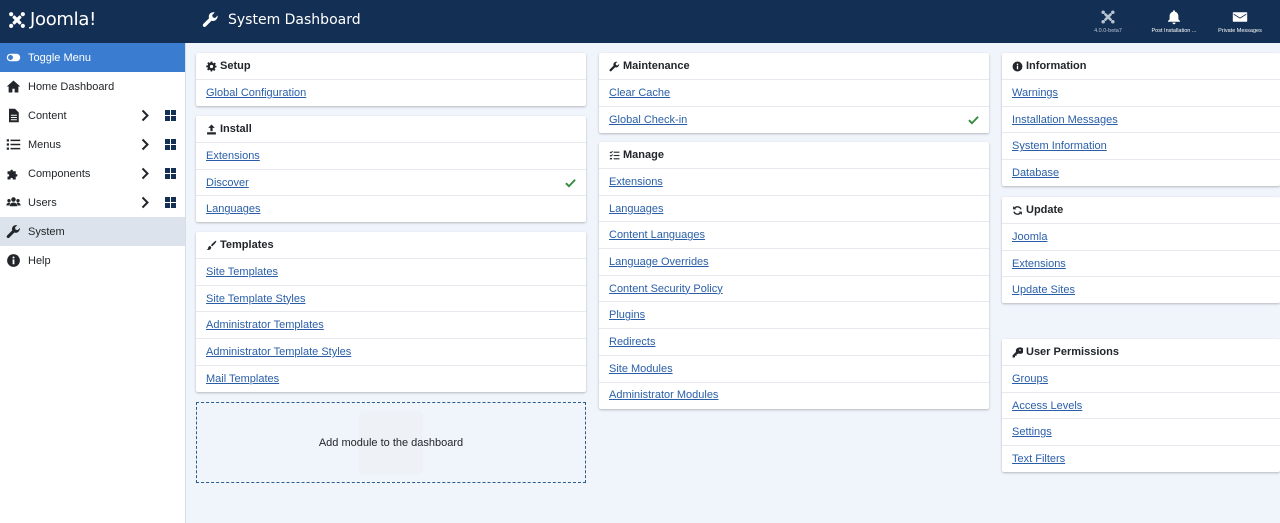  Describe the element at coordinates (92, 115) in the screenshot. I see `sidebar-item-content: Content` at that location.